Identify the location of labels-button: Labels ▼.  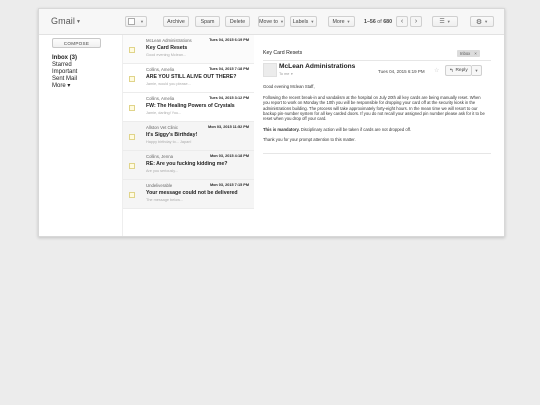
(303, 21).